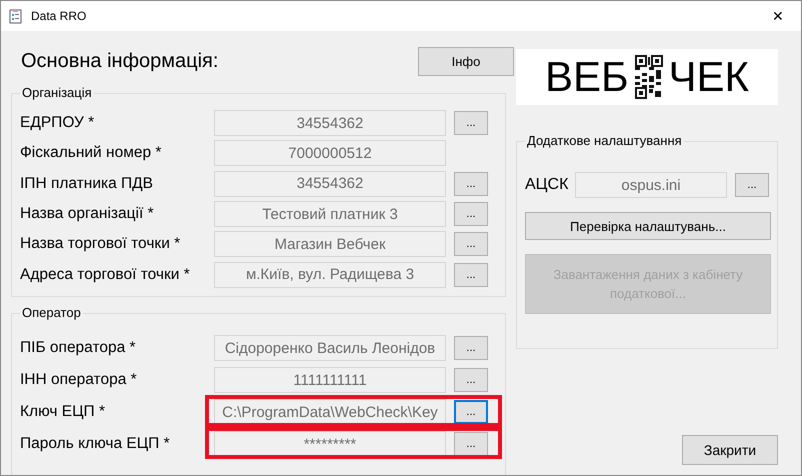 Image resolution: width=802 pixels, height=476 pixels. Describe the element at coordinates (730, 450) in the screenshot. I see `close-dialog-button: Закрити` at that location.